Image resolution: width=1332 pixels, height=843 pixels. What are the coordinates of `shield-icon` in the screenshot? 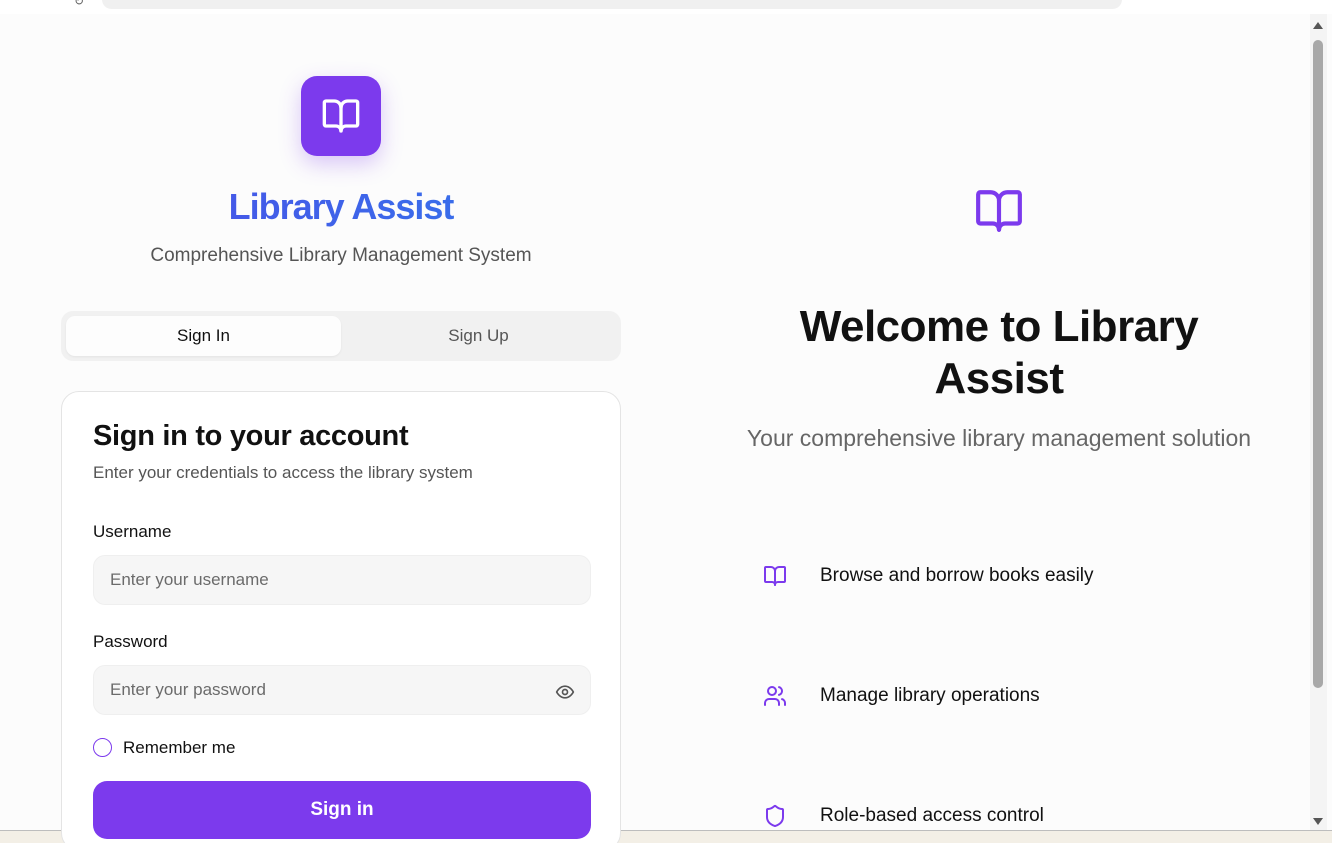 It's located at (775, 816).